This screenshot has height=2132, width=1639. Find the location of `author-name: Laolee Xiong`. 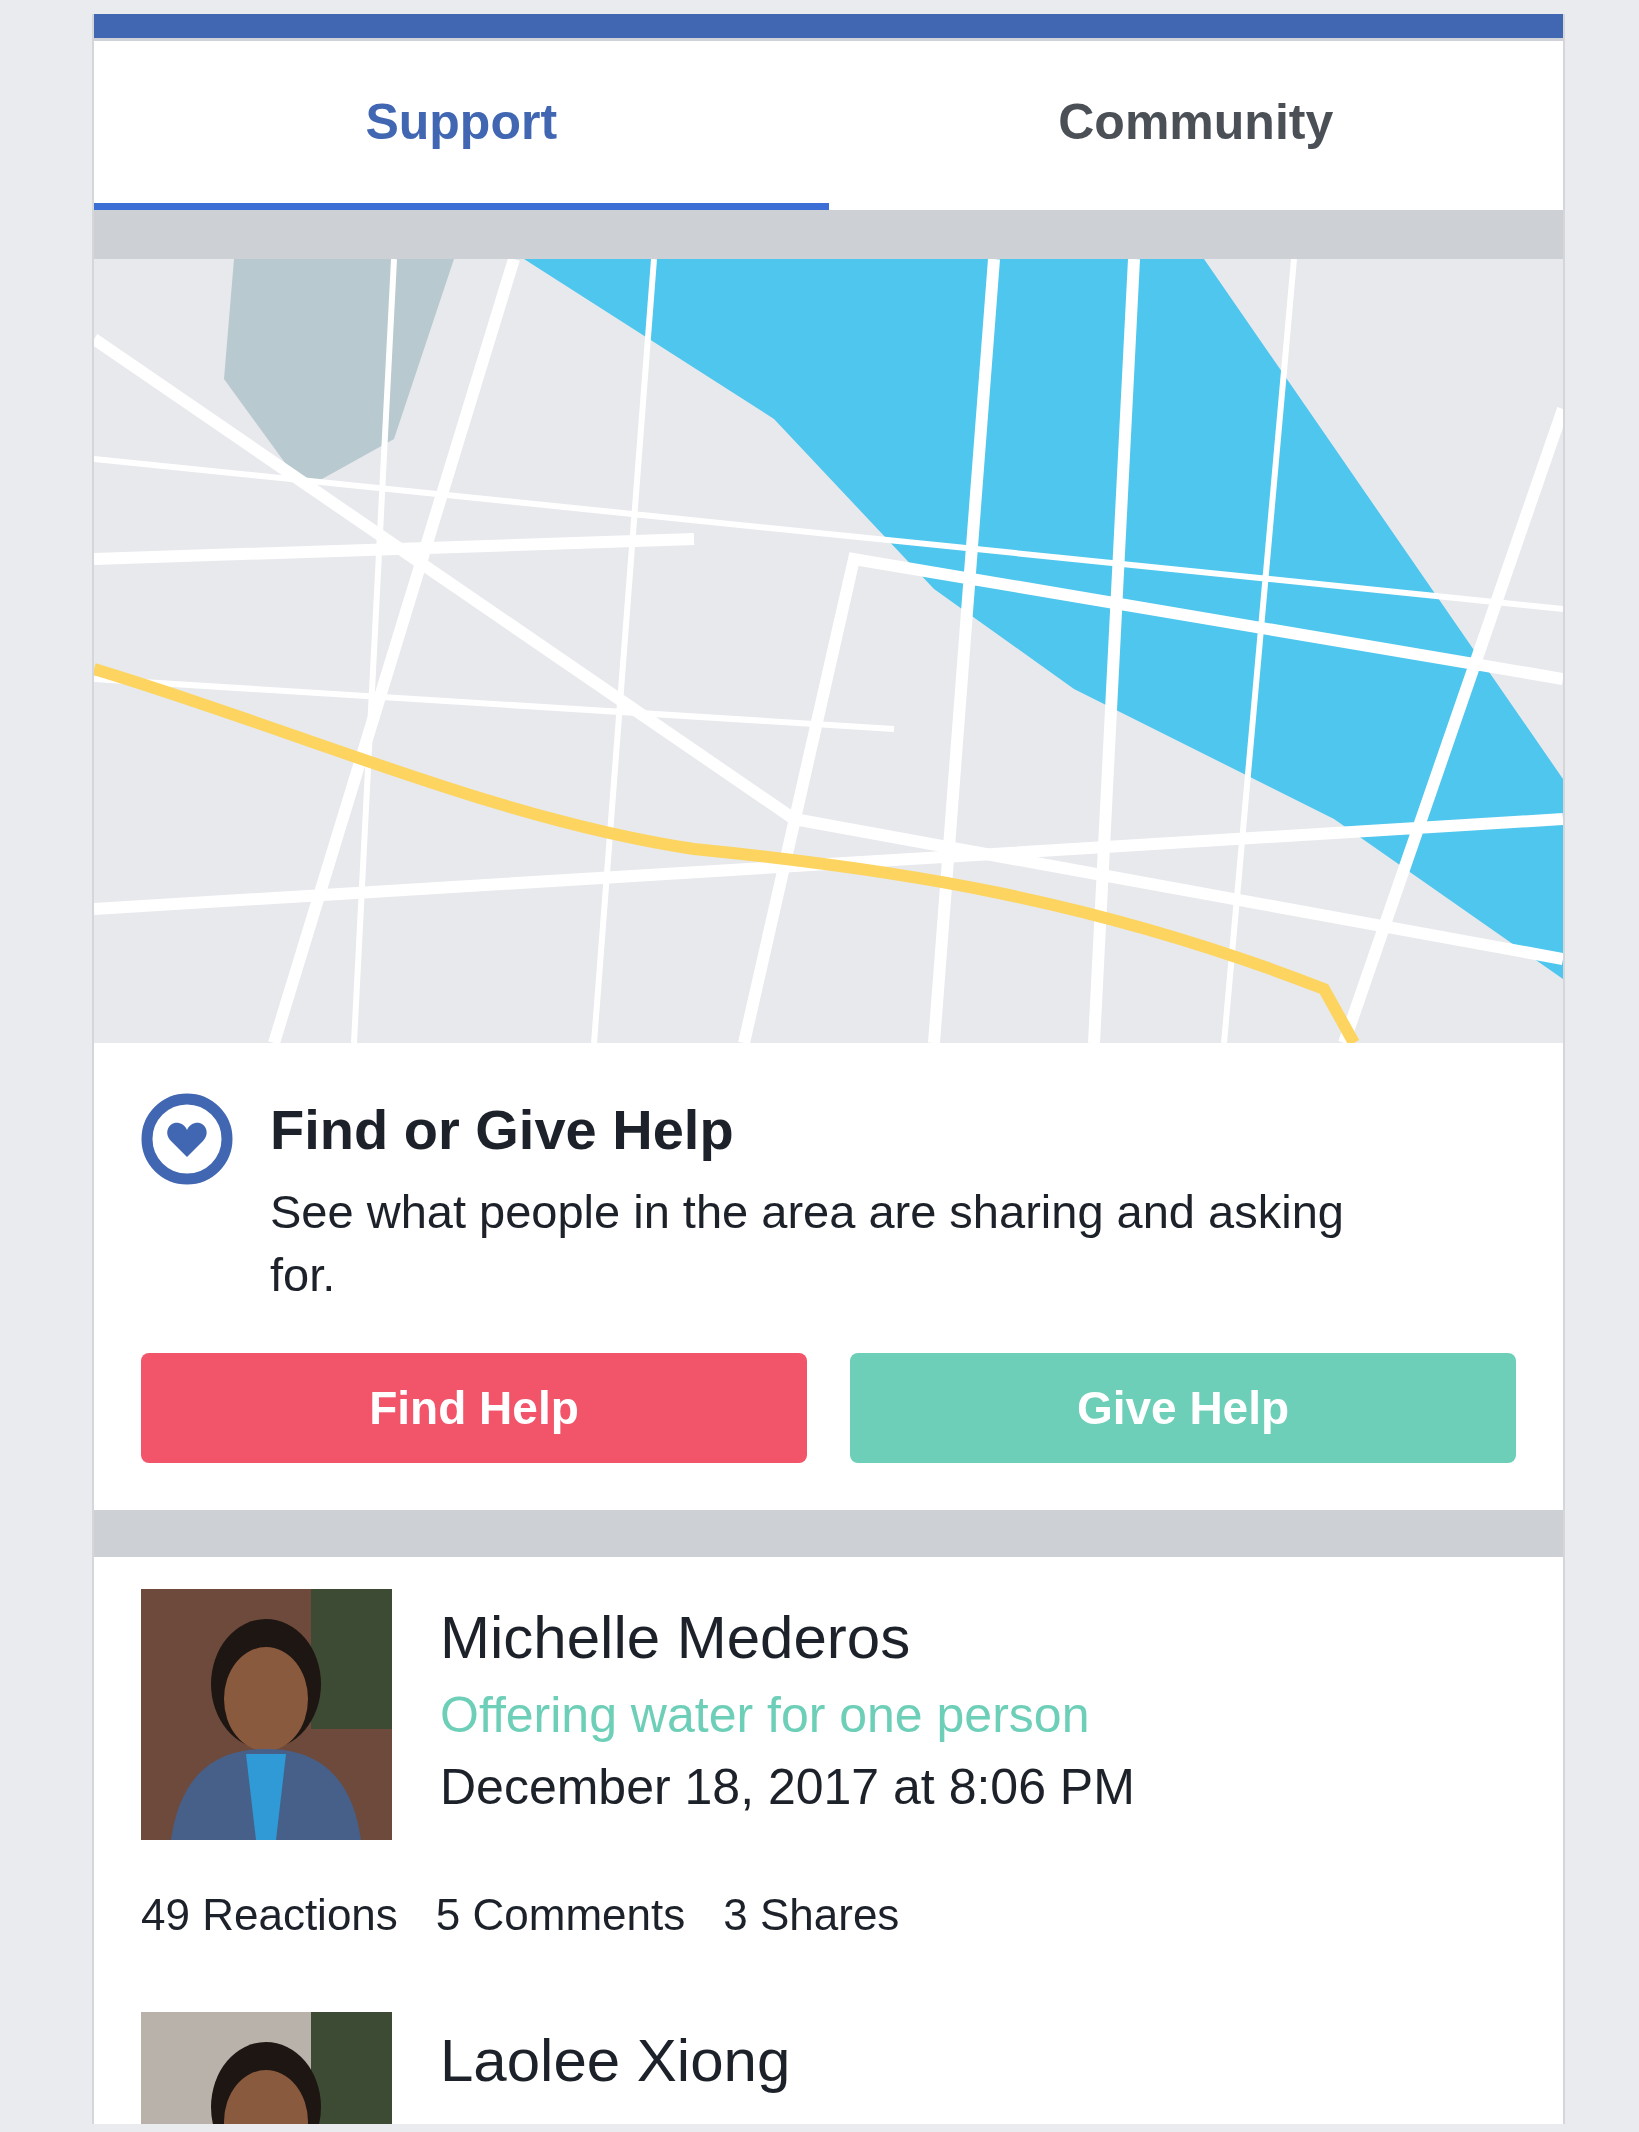

author-name: Laolee Xiong is located at coordinates (615, 2060).